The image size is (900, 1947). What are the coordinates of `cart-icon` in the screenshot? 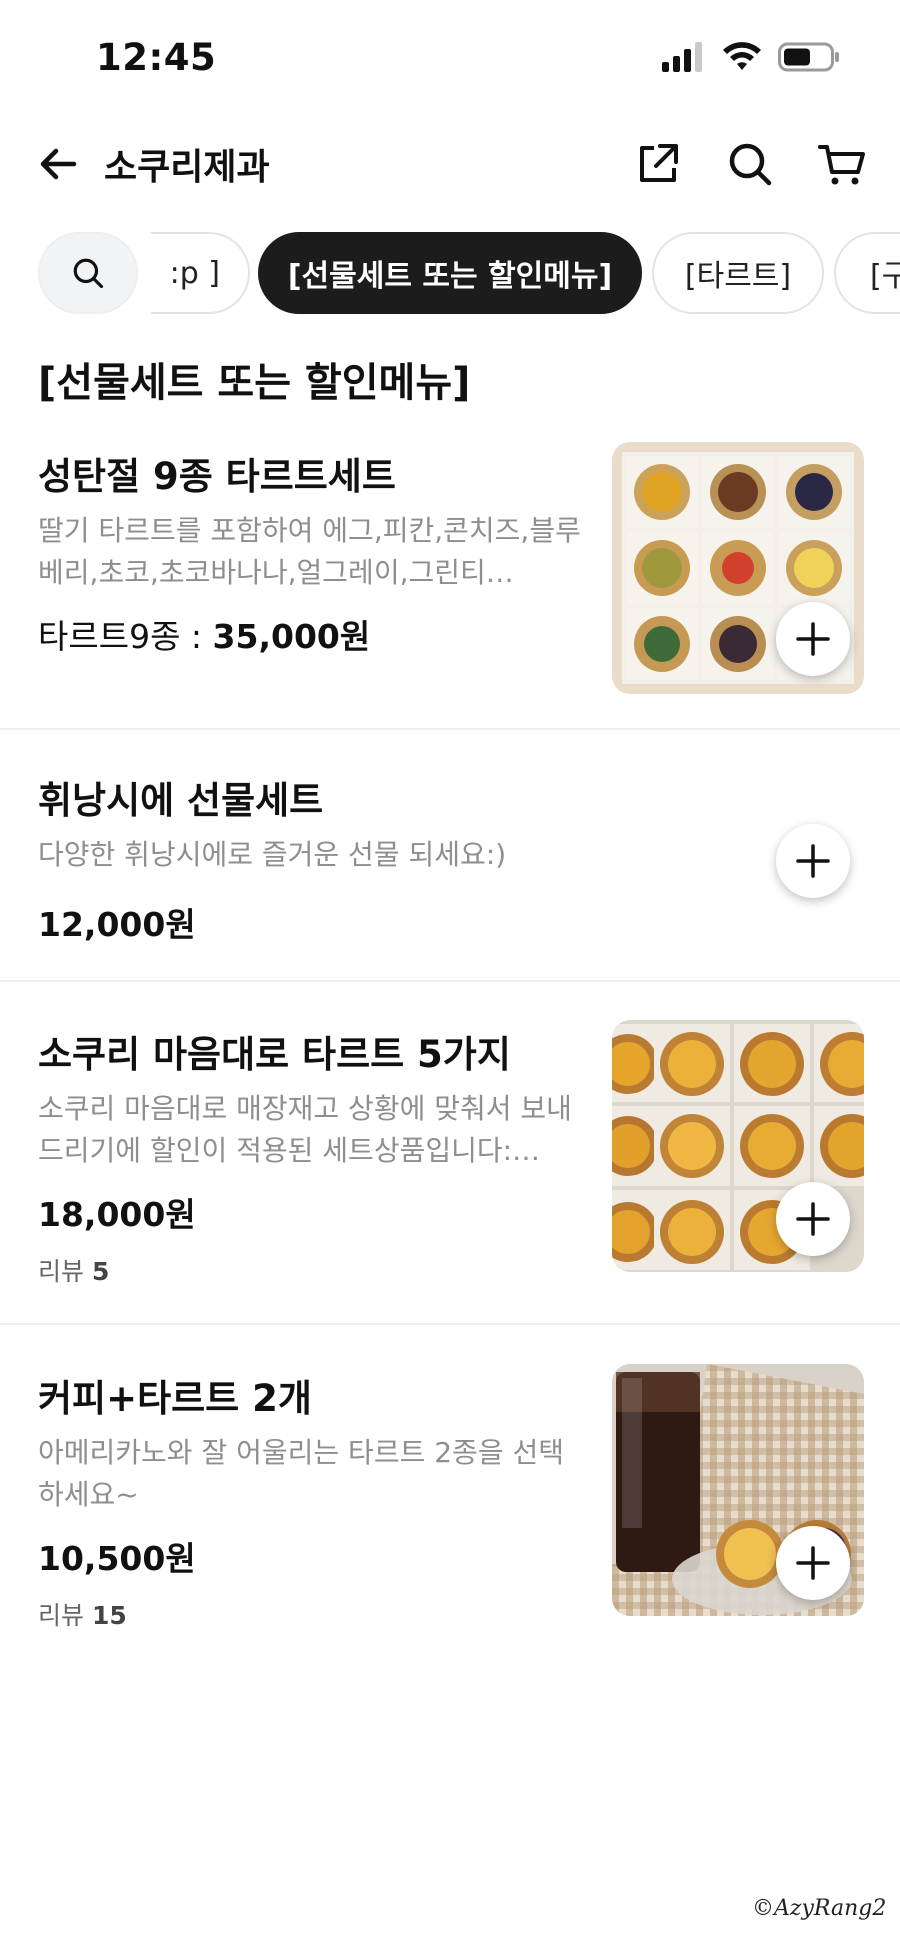 It's located at (842, 164).